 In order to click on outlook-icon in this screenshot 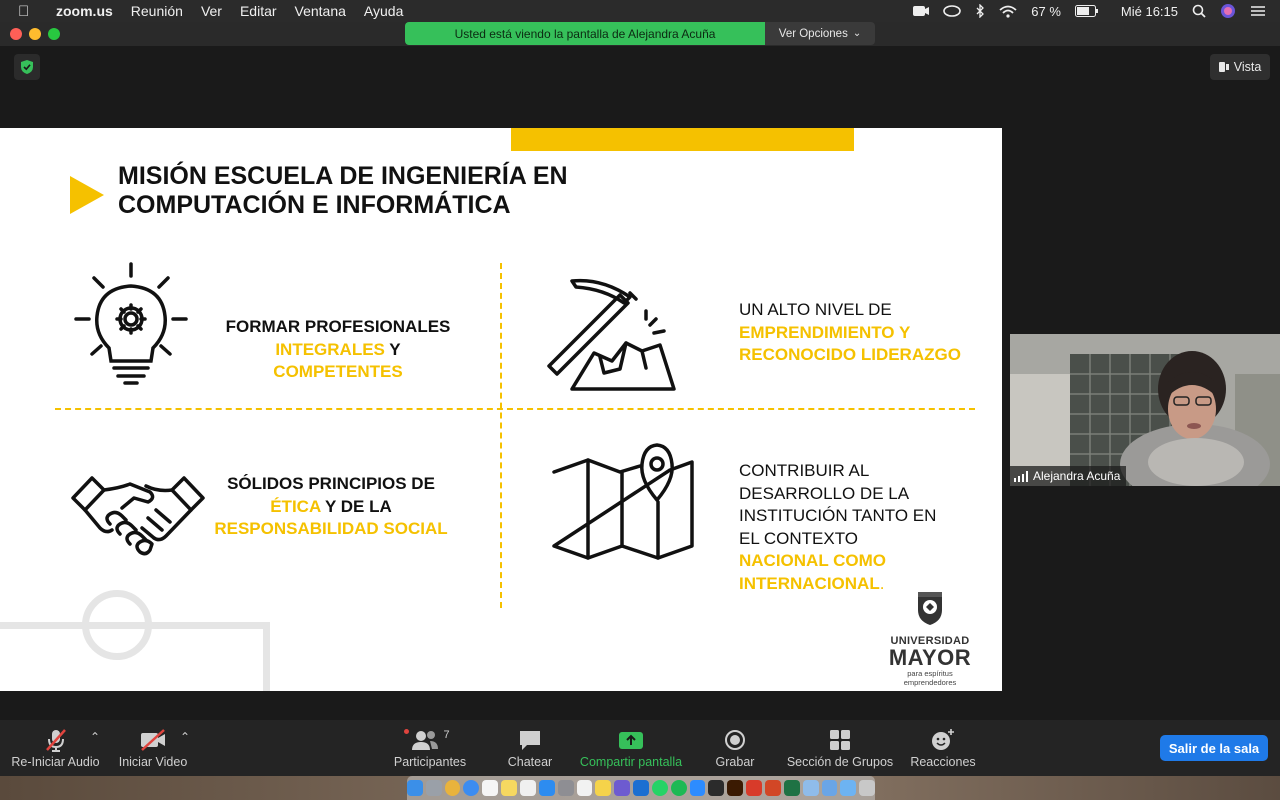, I will do `click(641, 788)`.